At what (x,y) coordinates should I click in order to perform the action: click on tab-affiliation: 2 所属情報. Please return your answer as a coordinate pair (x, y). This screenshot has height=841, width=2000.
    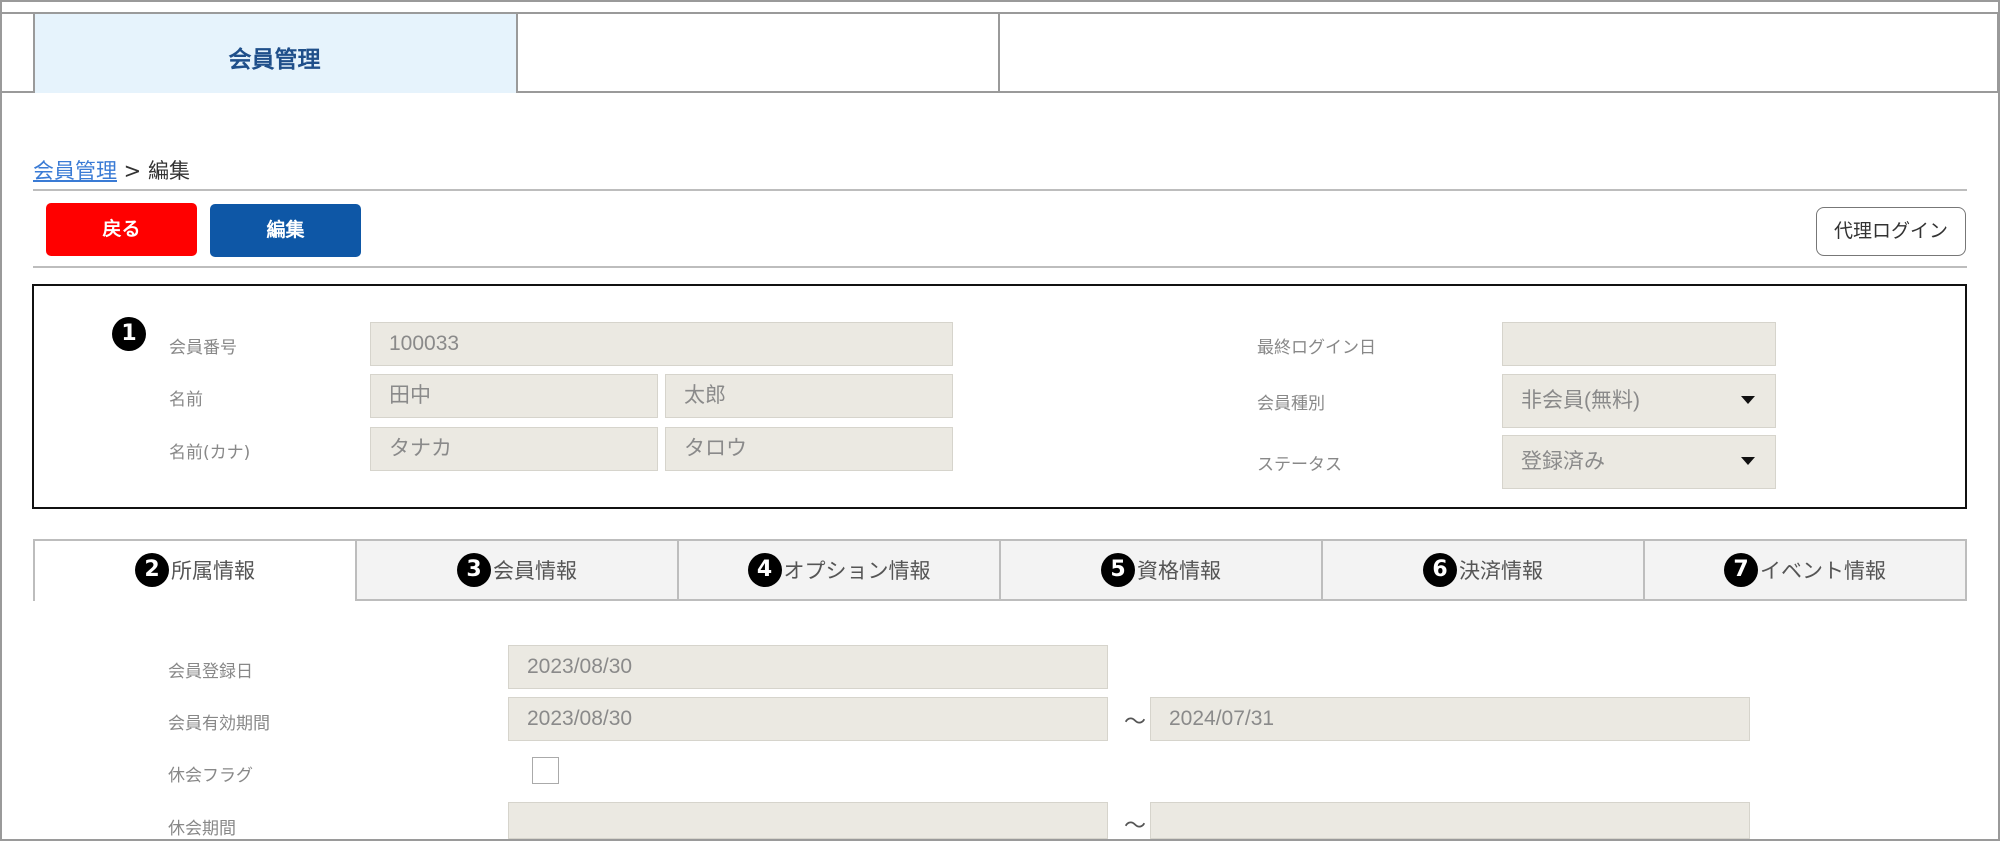
    Looking at the image, I should click on (196, 571).